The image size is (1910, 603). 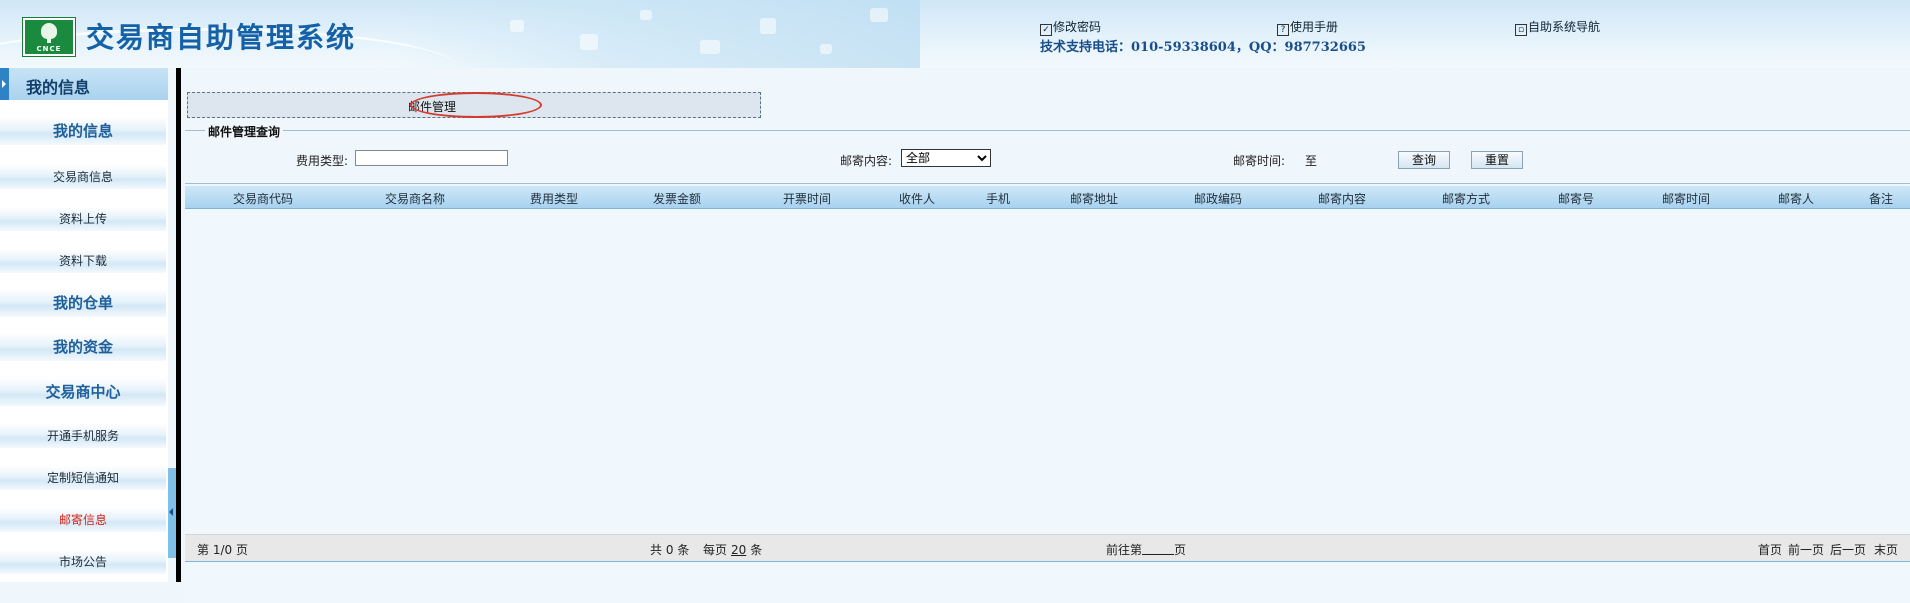 I want to click on sidebar-item-upload: 资料上传, so click(x=83, y=219).